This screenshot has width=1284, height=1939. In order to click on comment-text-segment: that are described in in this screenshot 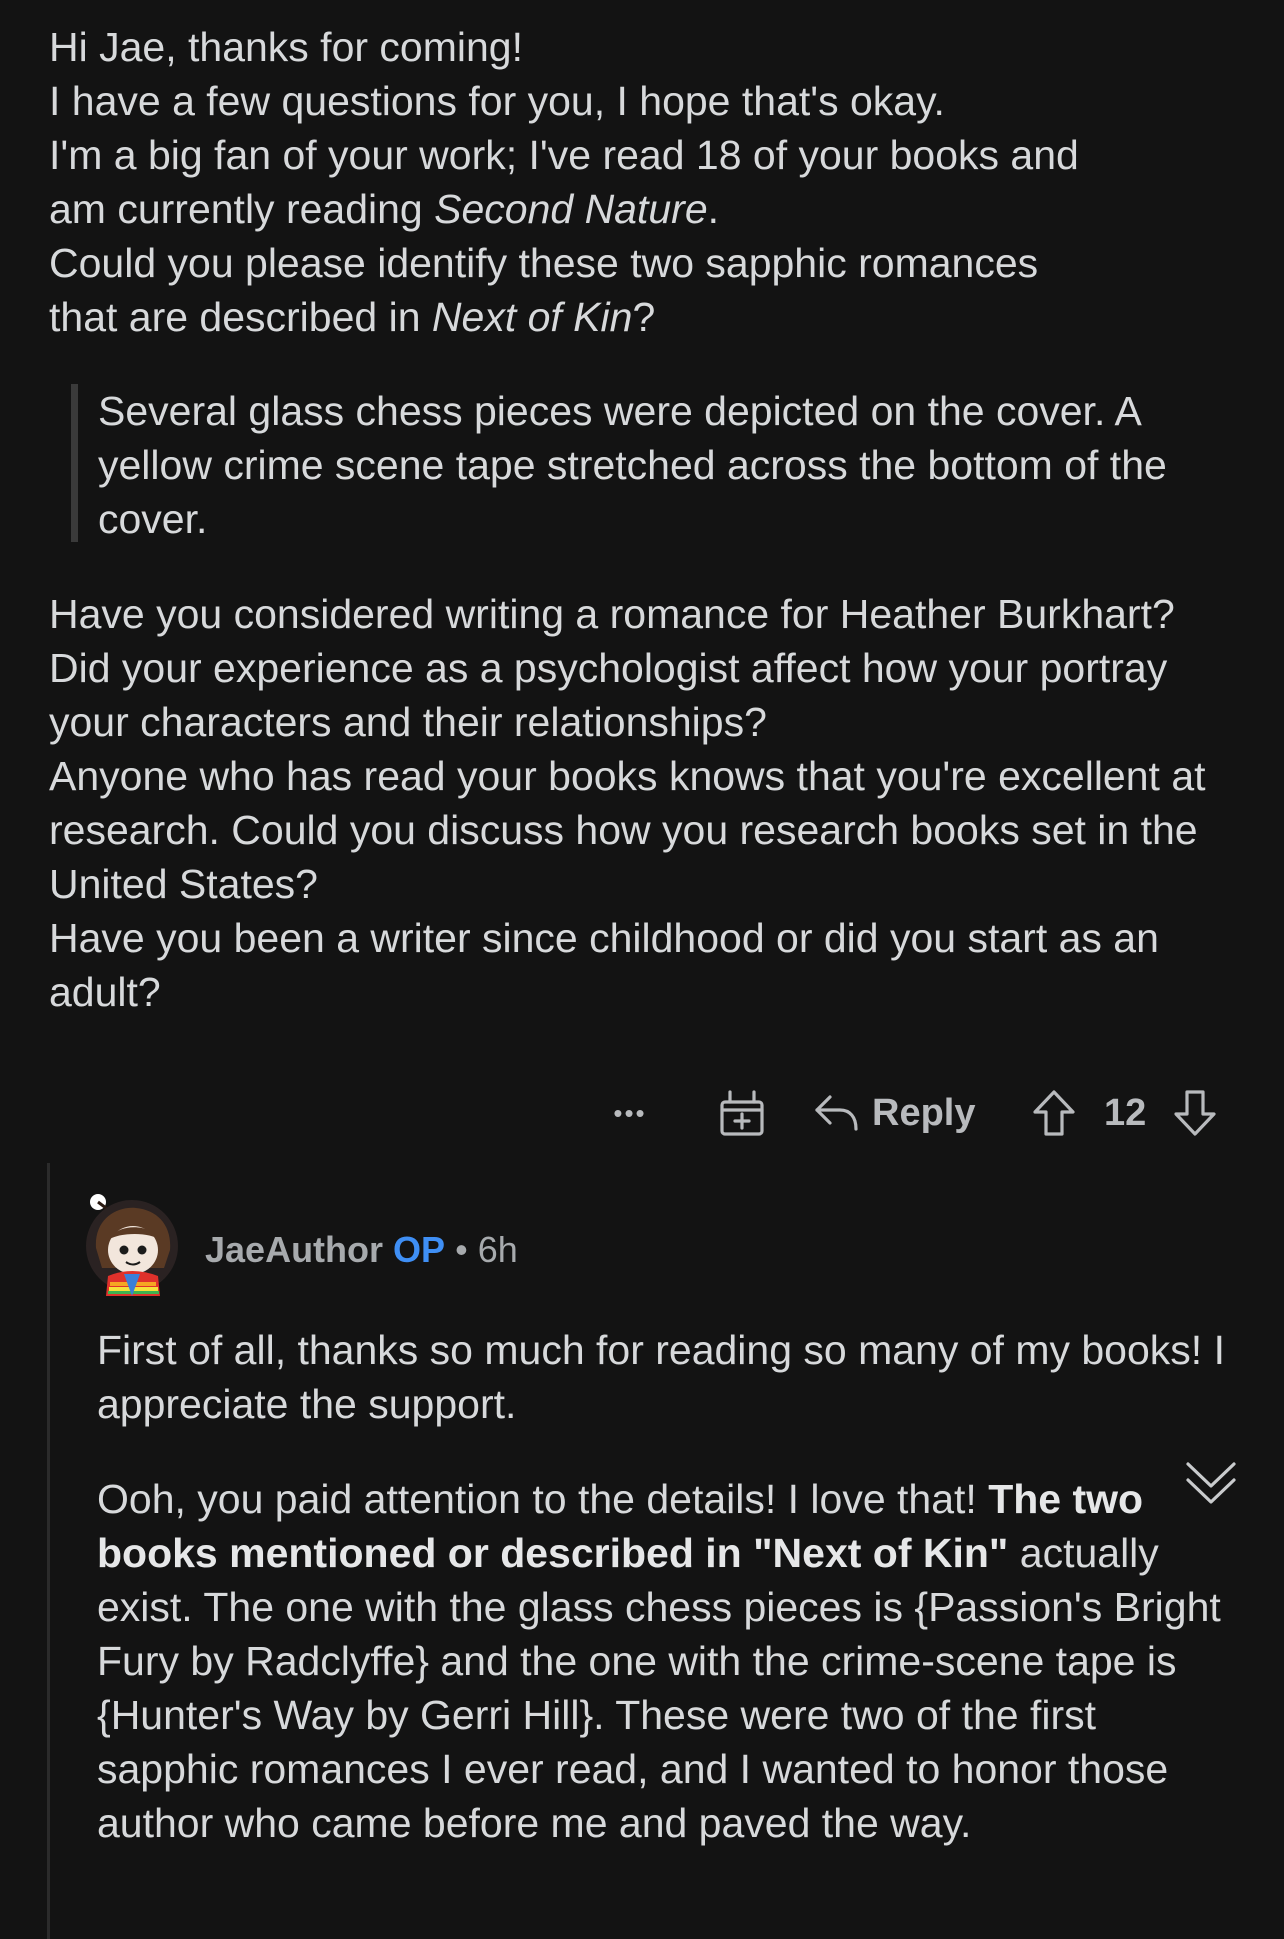, I will do `click(240, 317)`.